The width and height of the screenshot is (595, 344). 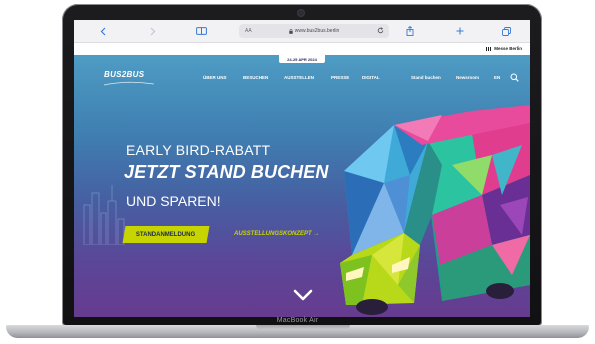 I want to click on address-bar: AA www.bus2bus.berlin, so click(x=314, y=31).